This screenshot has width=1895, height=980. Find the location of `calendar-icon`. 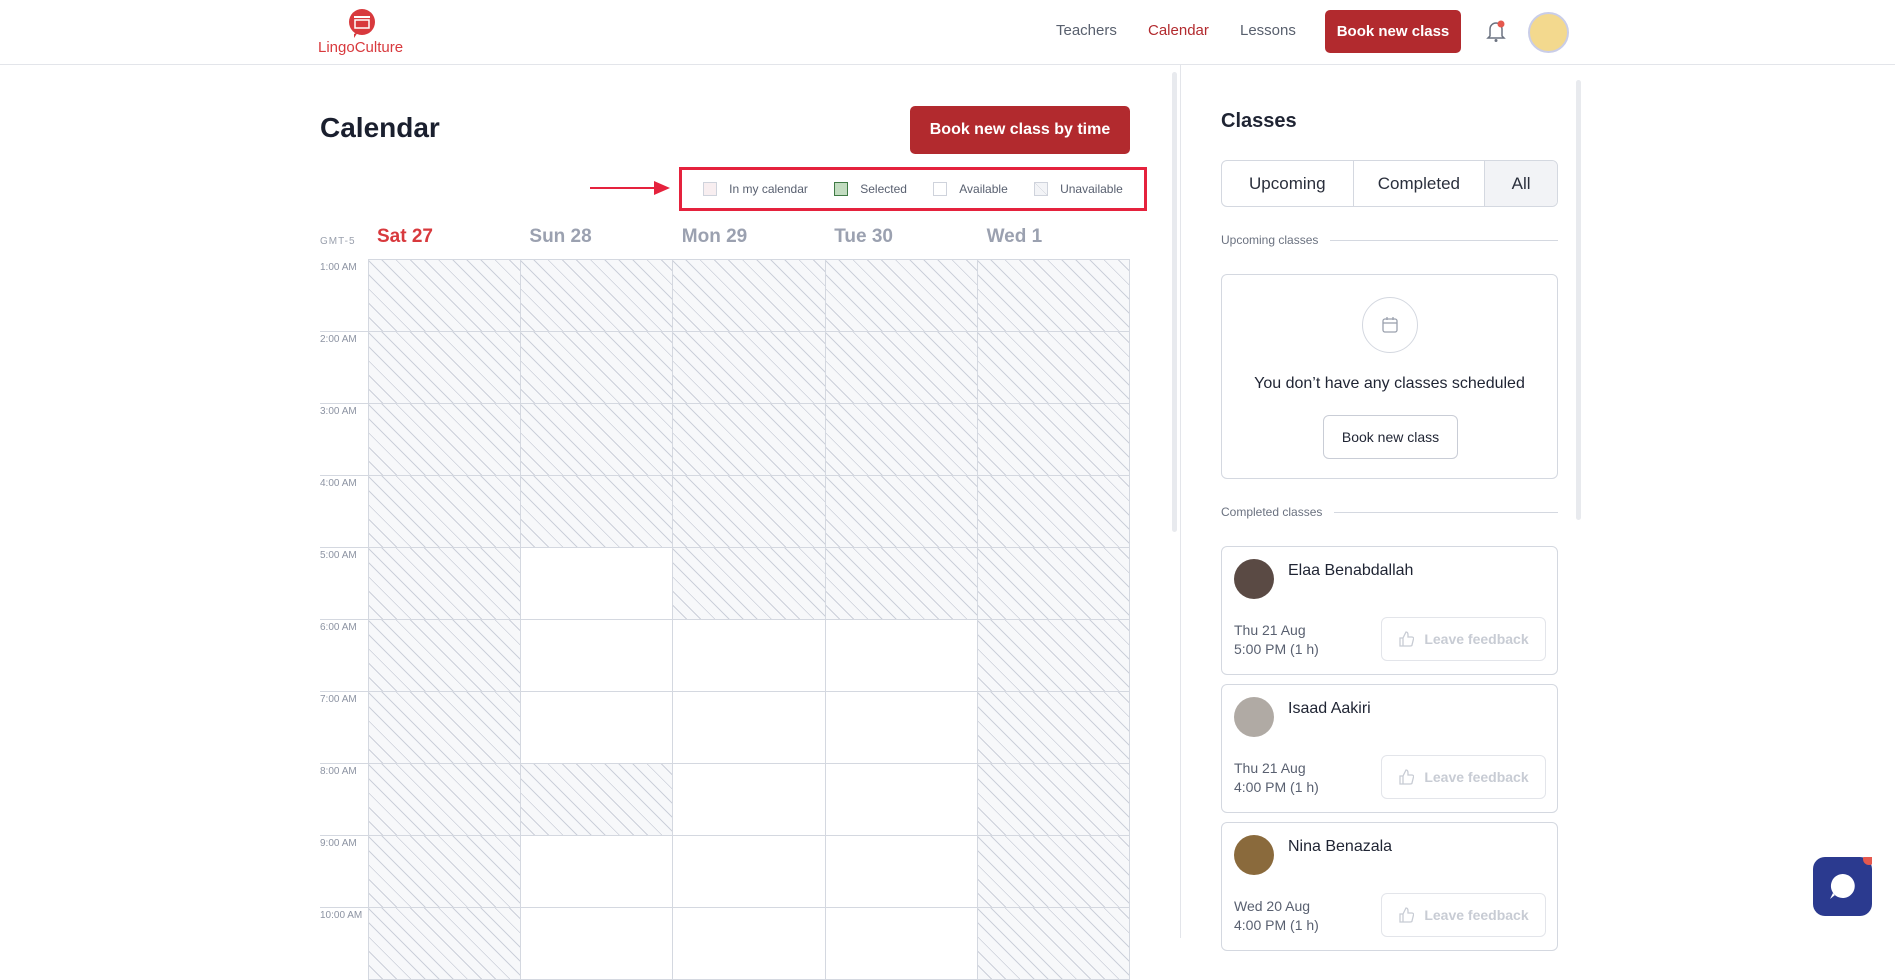

calendar-icon is located at coordinates (1390, 325).